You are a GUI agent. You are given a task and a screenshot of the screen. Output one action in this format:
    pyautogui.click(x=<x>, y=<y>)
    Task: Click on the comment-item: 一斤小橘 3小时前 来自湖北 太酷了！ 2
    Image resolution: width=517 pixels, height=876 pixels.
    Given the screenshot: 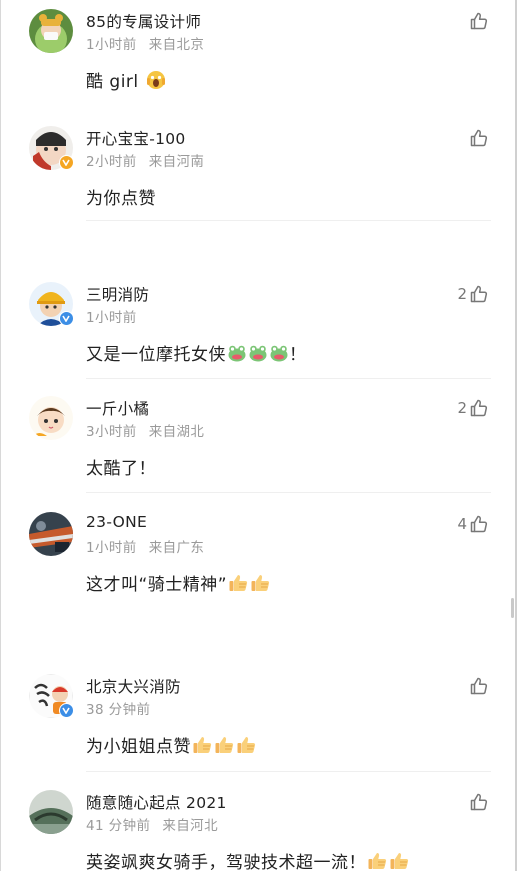 What is the action you would take?
    pyautogui.click(x=258, y=446)
    